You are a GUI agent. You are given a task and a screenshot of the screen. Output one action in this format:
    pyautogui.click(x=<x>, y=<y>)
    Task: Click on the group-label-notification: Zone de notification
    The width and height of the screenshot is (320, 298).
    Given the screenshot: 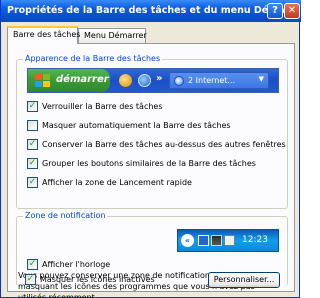 What is the action you would take?
    pyautogui.click(x=65, y=215)
    